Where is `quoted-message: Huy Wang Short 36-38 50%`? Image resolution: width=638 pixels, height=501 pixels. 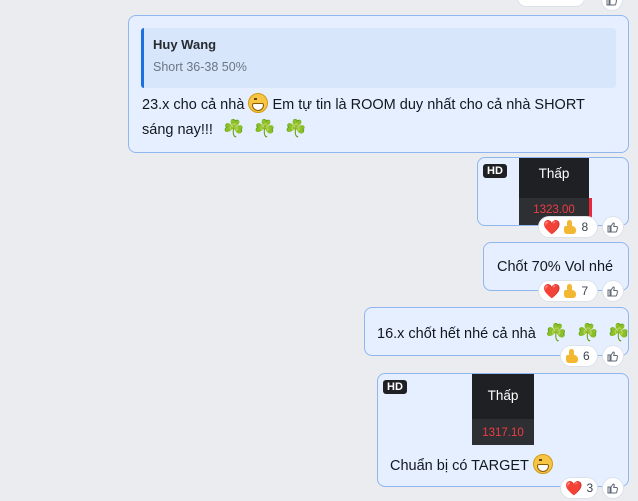 quoted-message: Huy Wang Short 36-38 50% is located at coordinates (378, 58).